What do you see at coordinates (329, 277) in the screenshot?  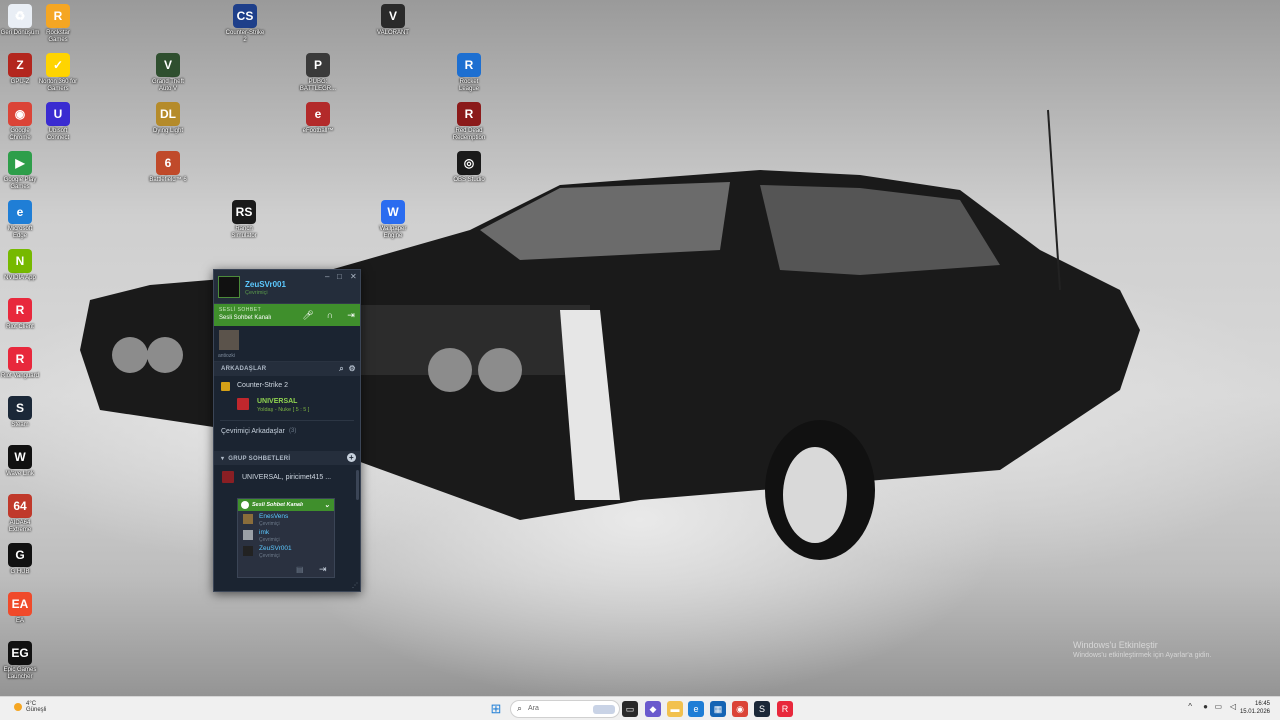 I see `minimize-icon: –` at bounding box center [329, 277].